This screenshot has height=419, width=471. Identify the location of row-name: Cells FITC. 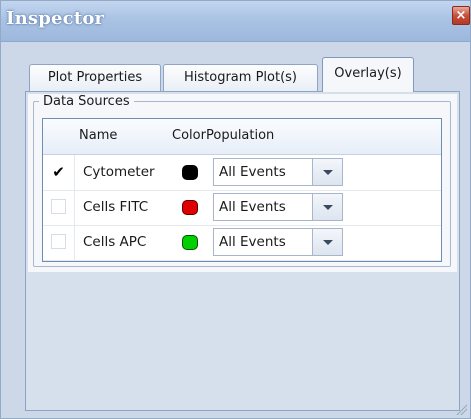
(116, 207).